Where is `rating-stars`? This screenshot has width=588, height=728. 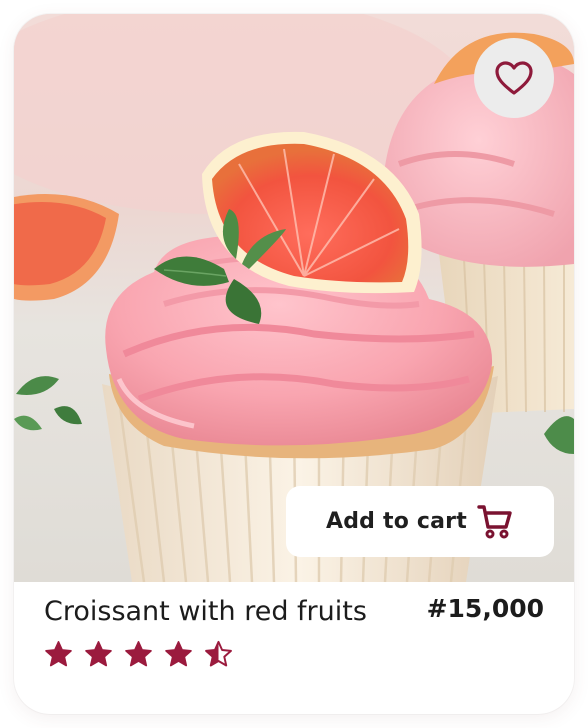 rating-stars is located at coordinates (138, 654).